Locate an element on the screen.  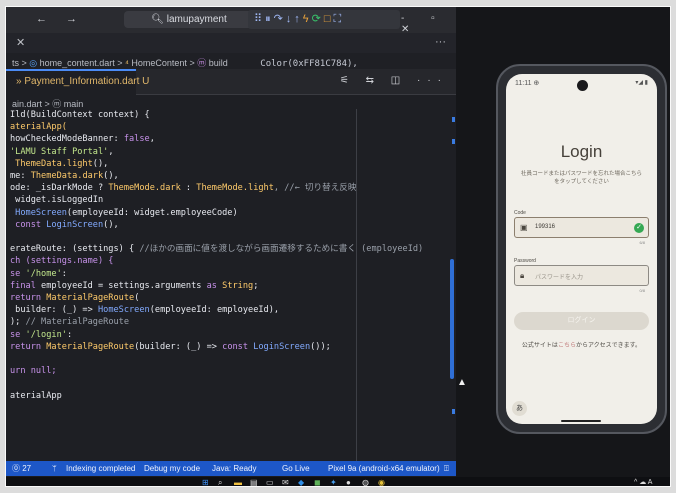
start-icon: ⊞ is located at coordinates (205, 482).